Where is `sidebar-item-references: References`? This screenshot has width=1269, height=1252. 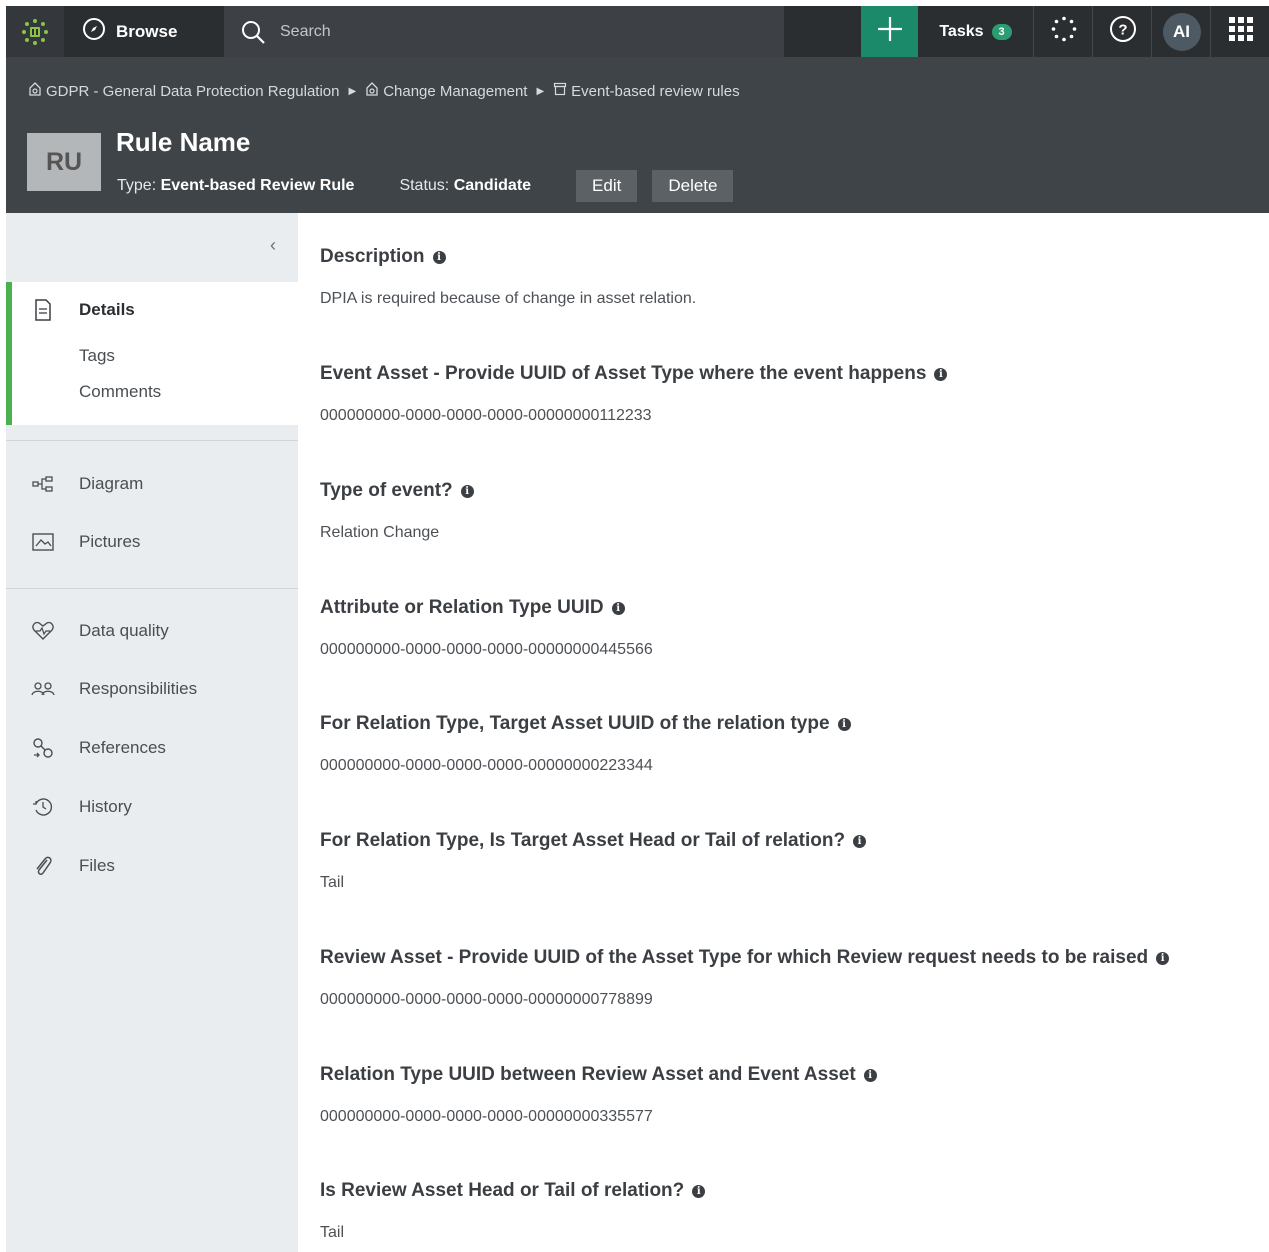 sidebar-item-references: References is located at coordinates (152, 748).